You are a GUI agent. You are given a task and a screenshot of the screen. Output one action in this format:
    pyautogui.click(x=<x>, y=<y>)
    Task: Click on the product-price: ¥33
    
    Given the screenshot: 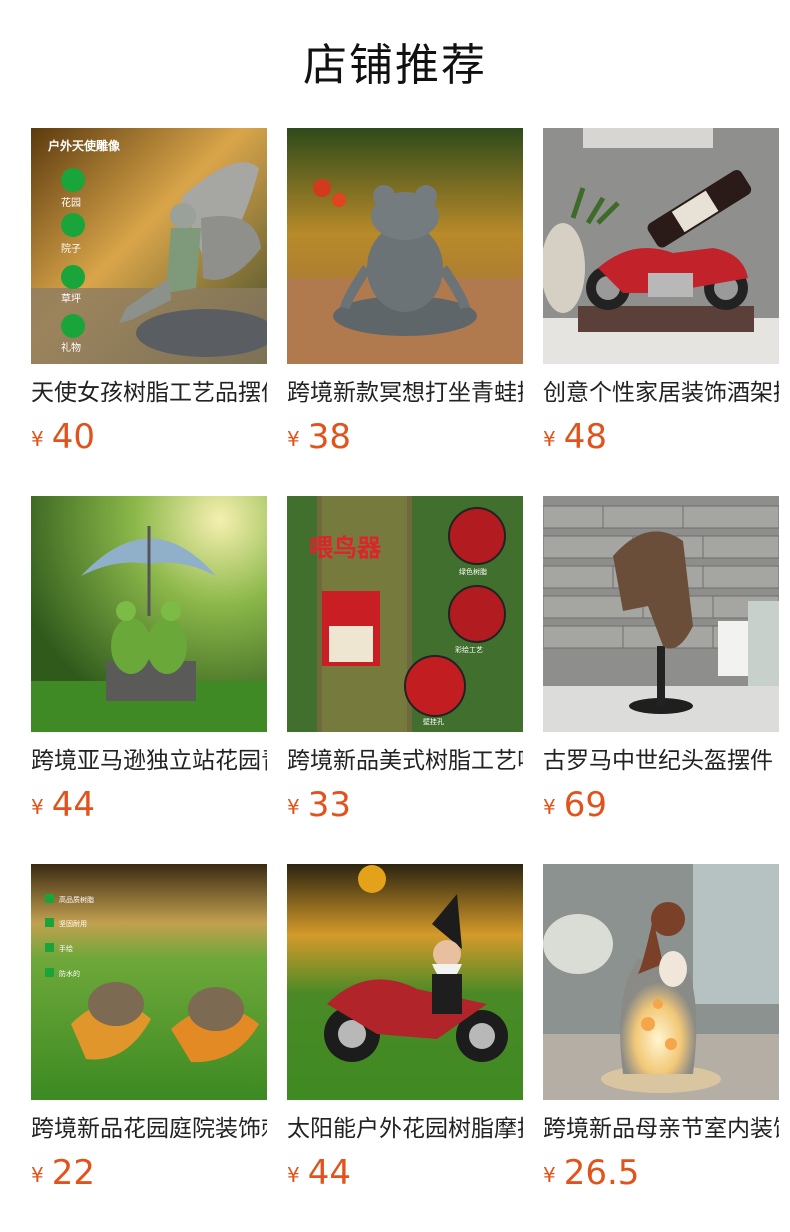 What is the action you would take?
    pyautogui.click(x=319, y=805)
    